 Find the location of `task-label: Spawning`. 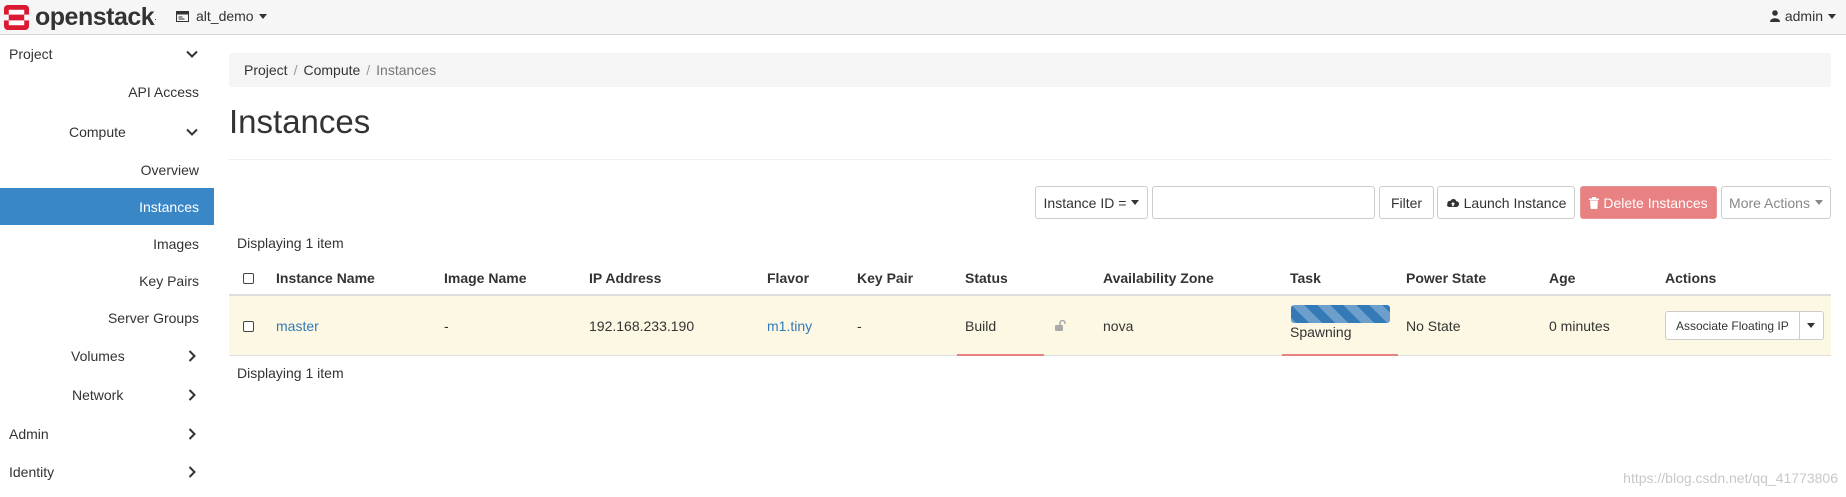

task-label: Spawning is located at coordinates (1321, 332).